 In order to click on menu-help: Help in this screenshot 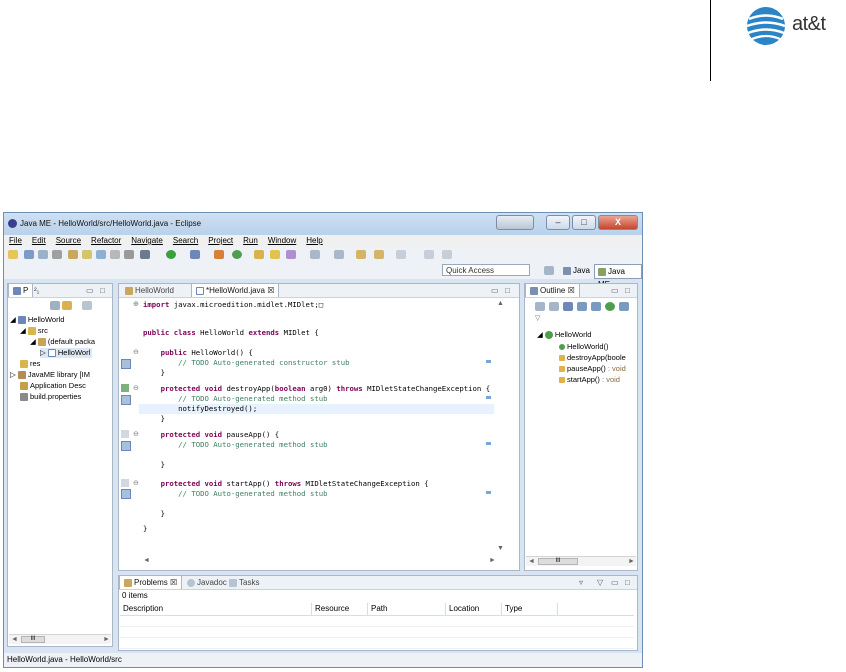, I will do `click(314, 241)`.